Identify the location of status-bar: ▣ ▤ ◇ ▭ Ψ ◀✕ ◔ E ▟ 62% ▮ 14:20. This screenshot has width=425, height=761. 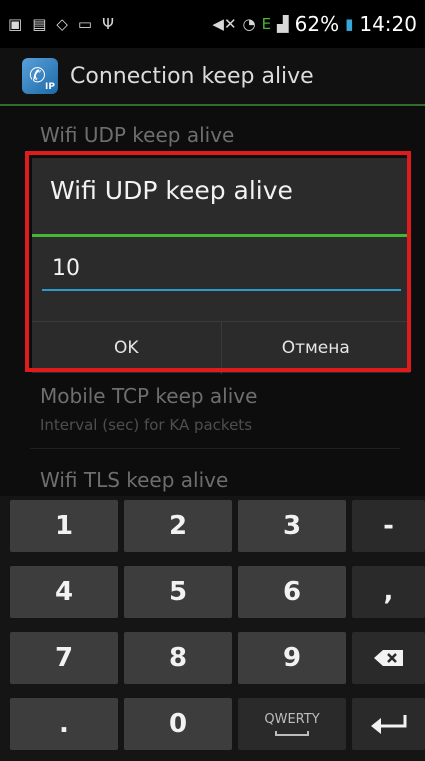
(212, 24).